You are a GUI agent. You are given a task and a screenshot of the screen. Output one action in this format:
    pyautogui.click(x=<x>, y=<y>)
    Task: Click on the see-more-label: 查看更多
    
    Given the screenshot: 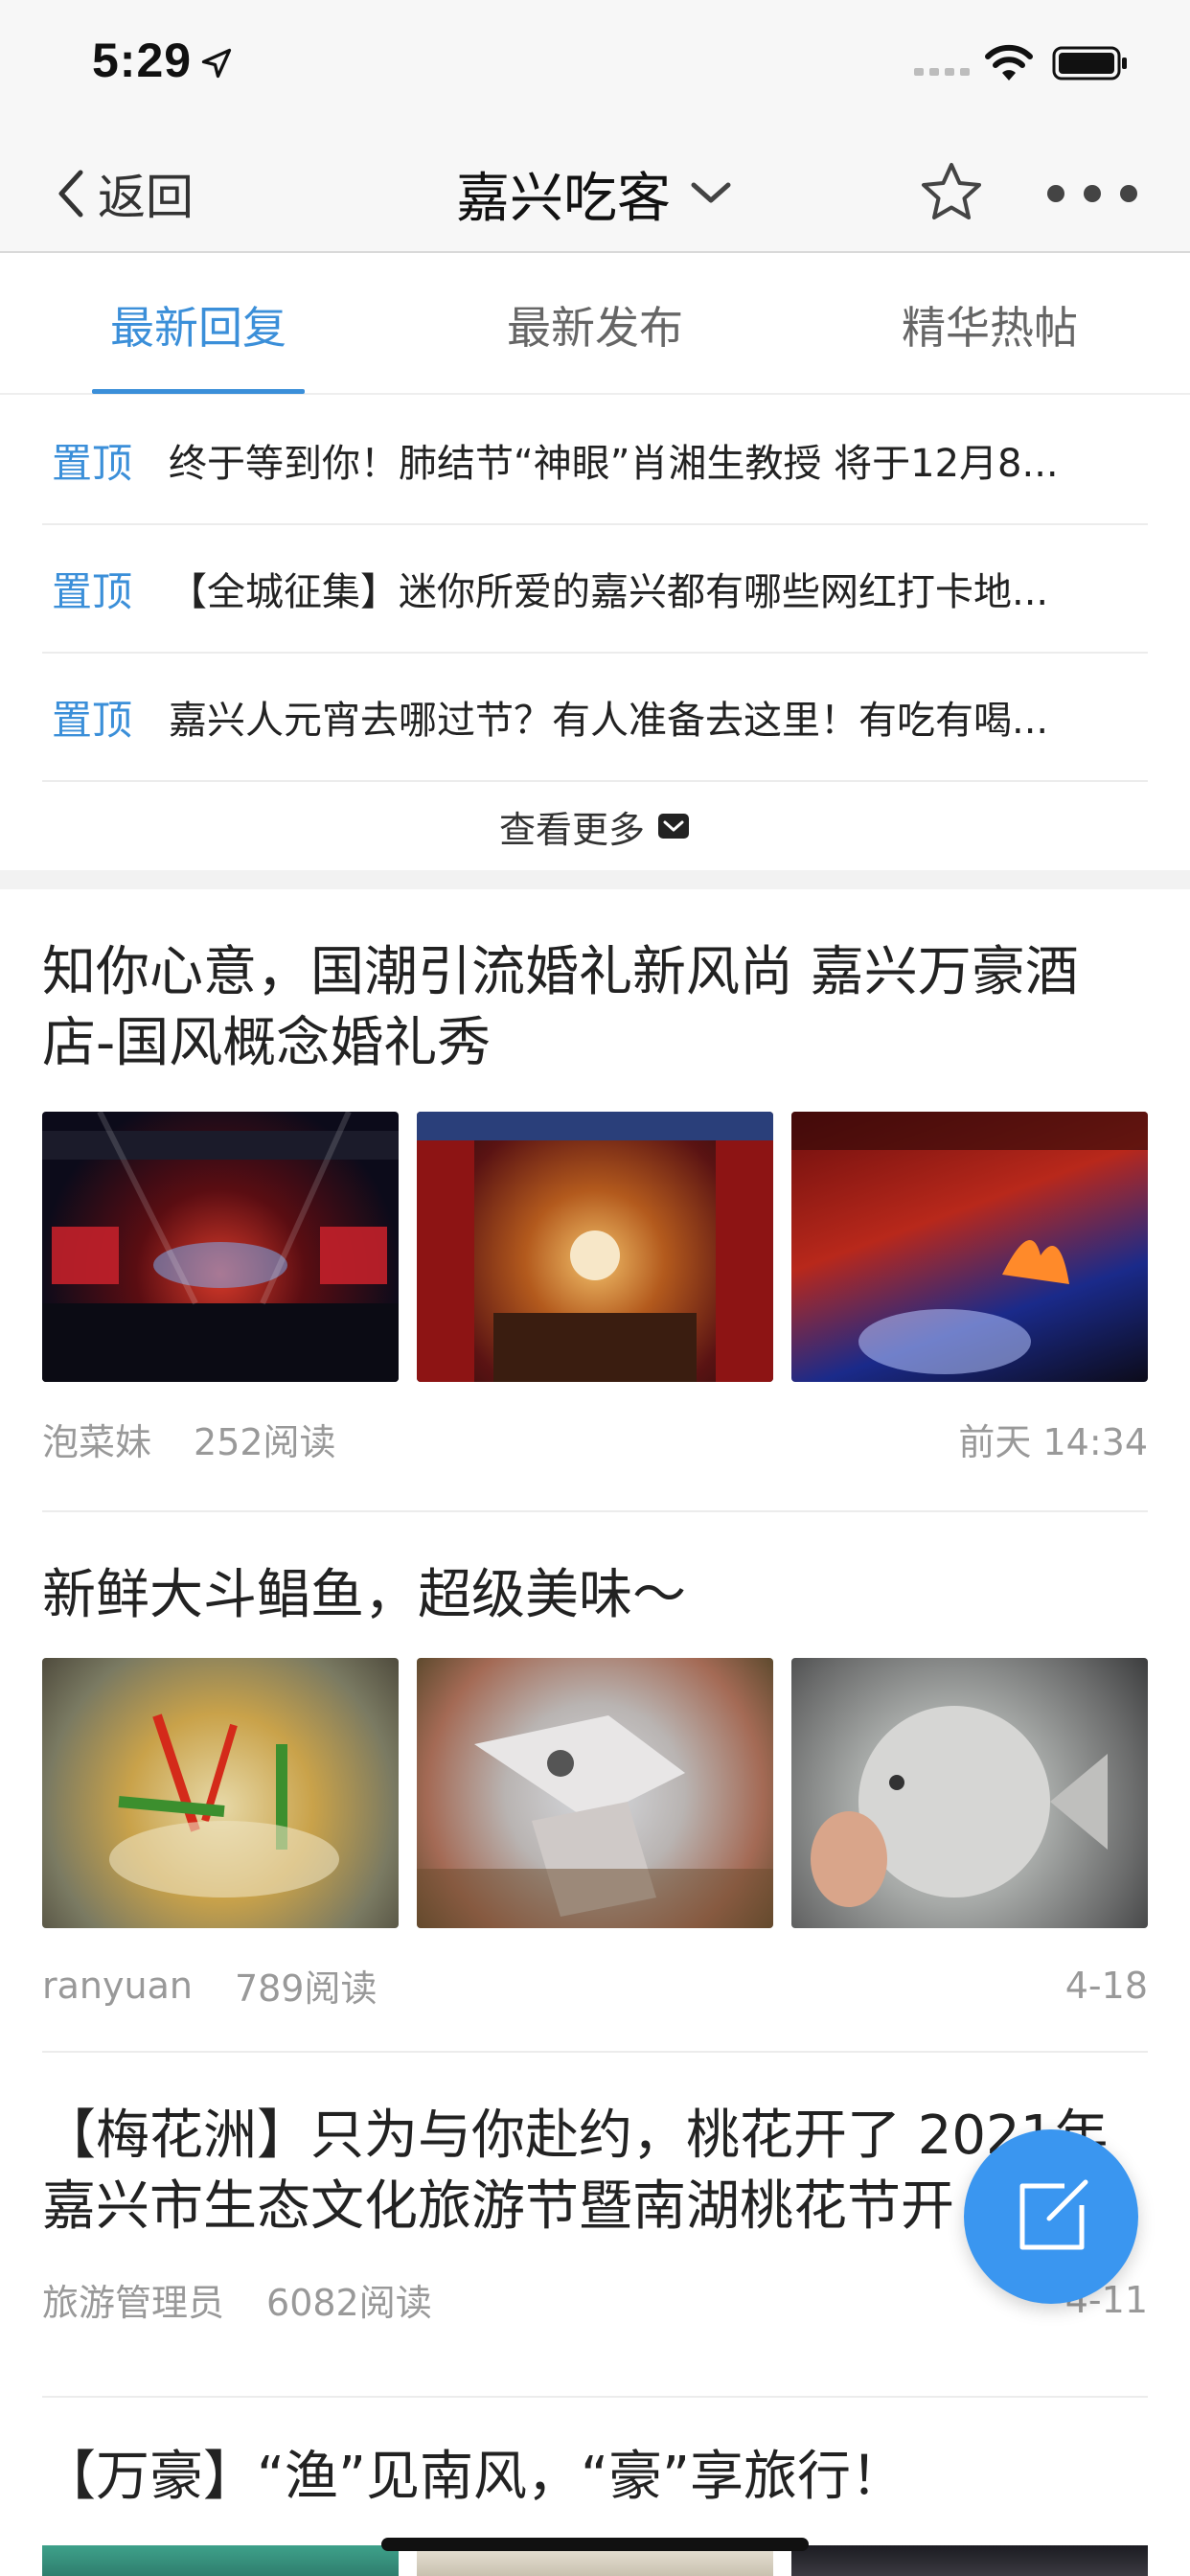 What is the action you would take?
    pyautogui.click(x=572, y=829)
    